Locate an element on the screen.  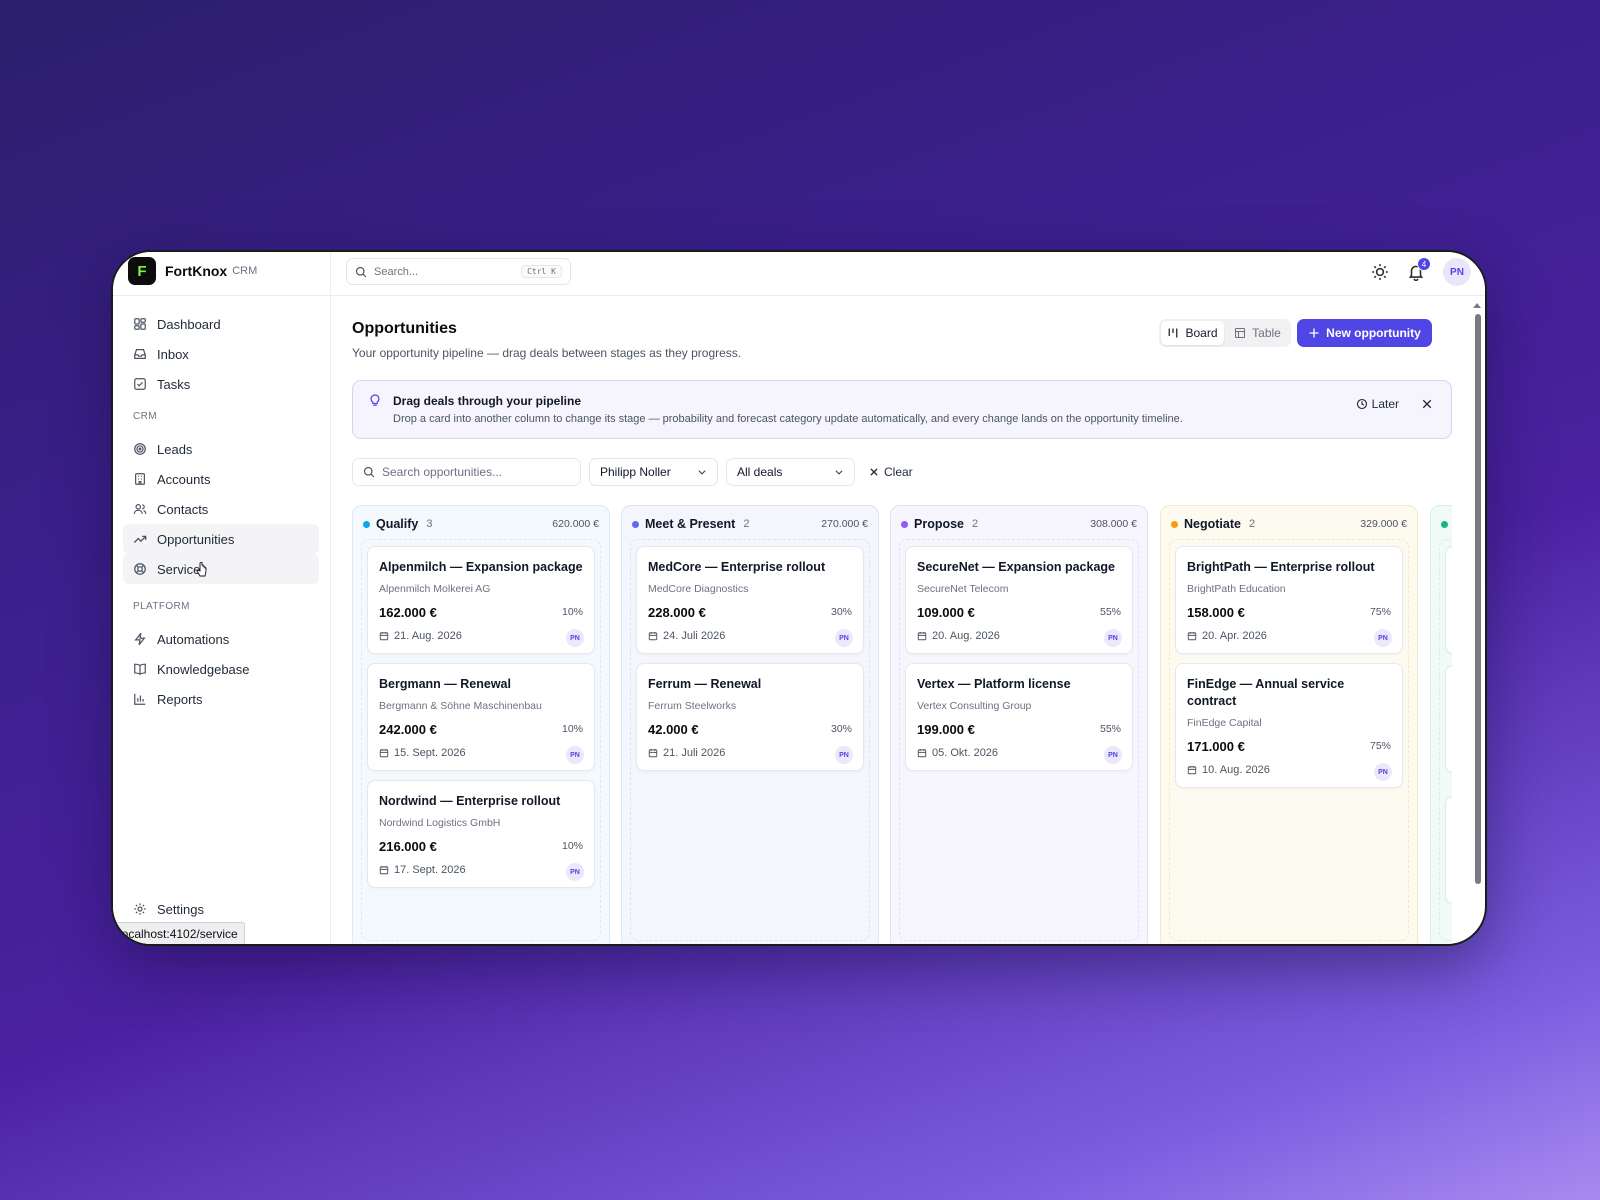
sidebar-item-label: Contacts is located at coordinates (183, 509).